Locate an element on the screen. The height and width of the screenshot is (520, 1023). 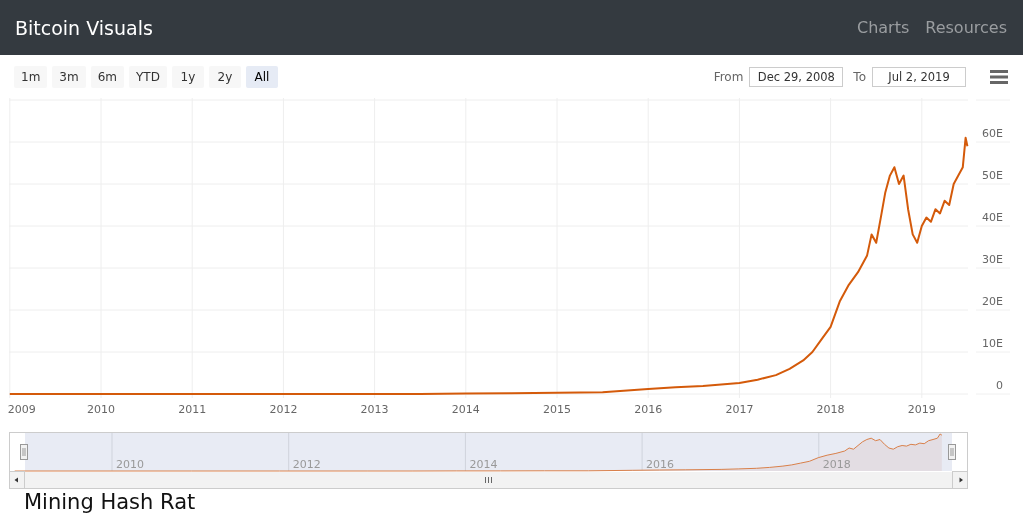
x-axis-label: 2015 is located at coordinates (557, 409).